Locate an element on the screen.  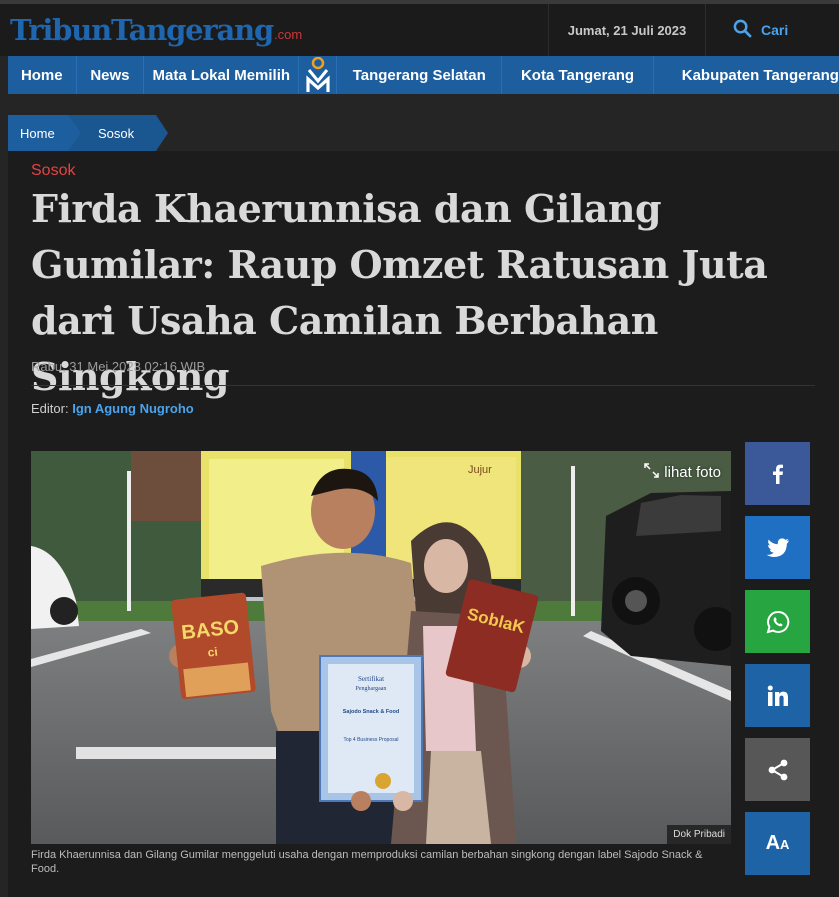
article-section: Sosok is located at coordinates (53, 171).